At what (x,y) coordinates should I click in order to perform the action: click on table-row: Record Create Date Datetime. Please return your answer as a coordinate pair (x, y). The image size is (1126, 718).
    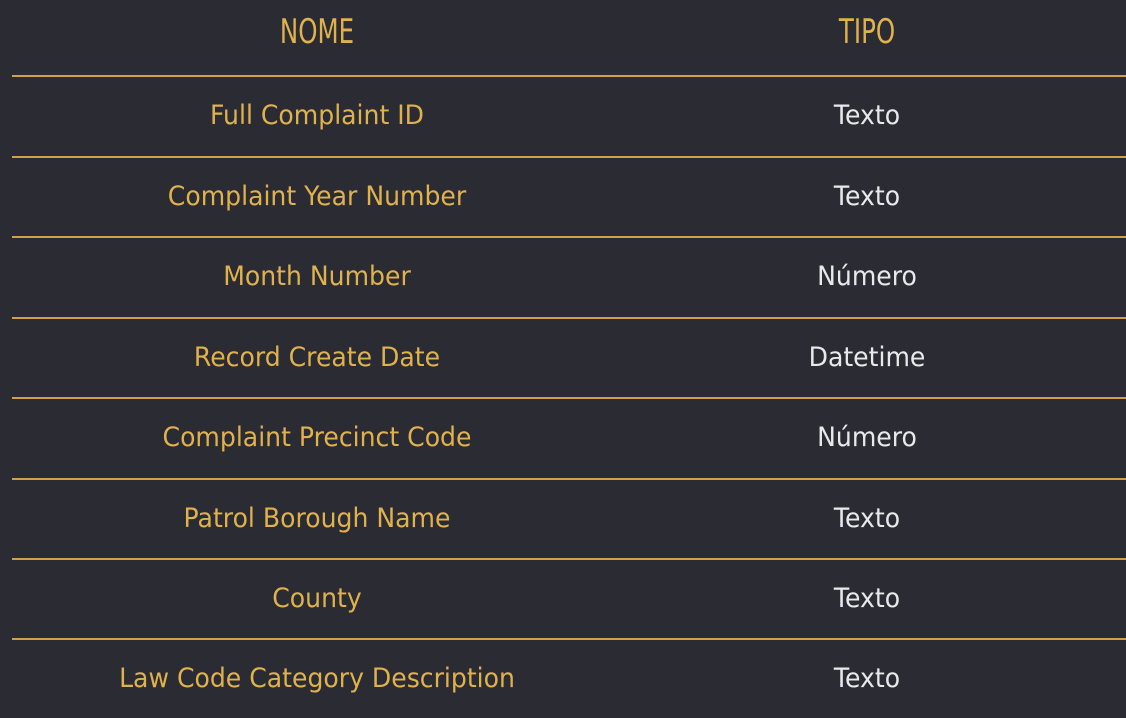
    Looking at the image, I should click on (569, 358).